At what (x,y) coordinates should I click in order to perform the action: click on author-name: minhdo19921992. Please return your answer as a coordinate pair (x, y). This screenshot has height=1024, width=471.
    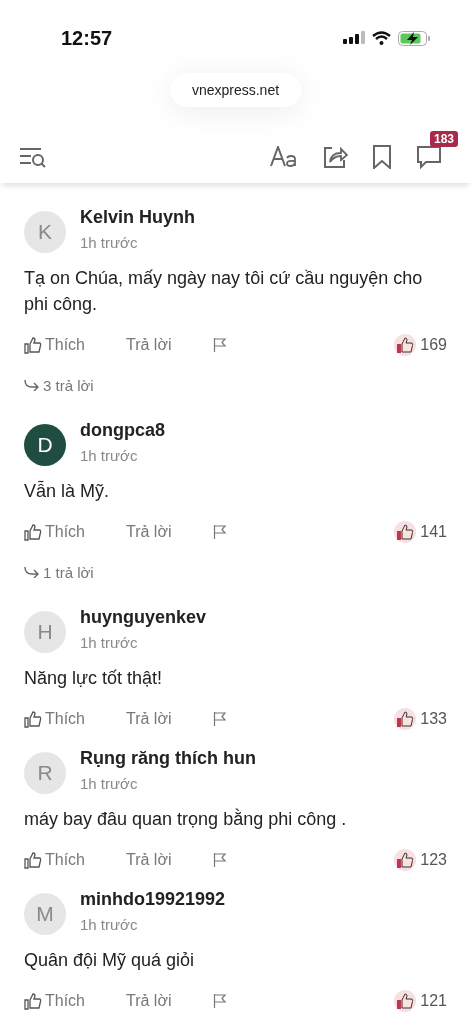
    Looking at the image, I should click on (153, 899).